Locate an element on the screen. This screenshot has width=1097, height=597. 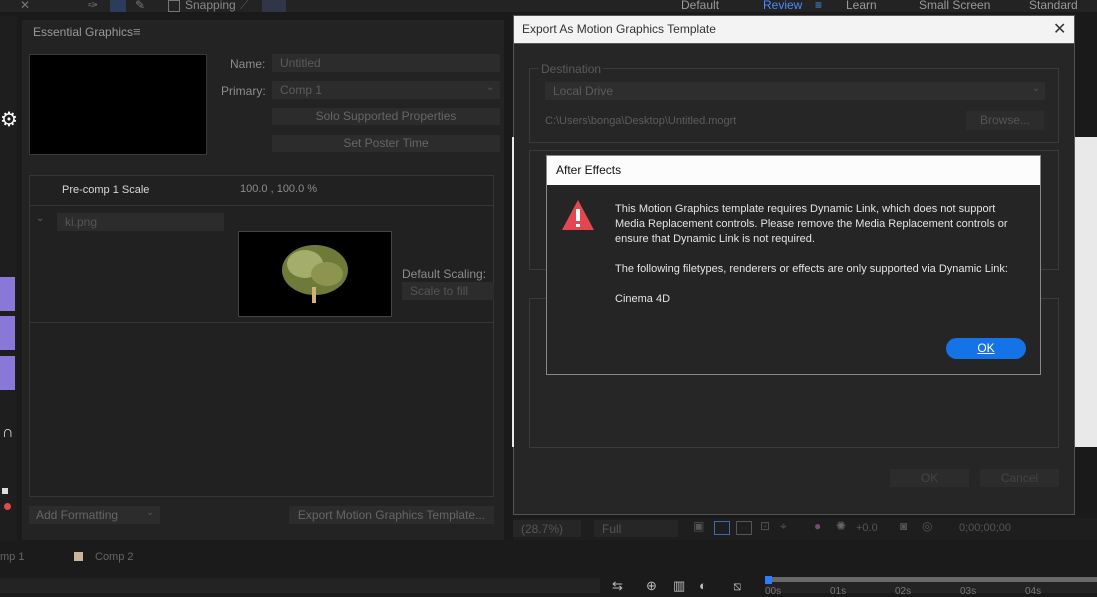
divider is located at coordinates (261, 322).